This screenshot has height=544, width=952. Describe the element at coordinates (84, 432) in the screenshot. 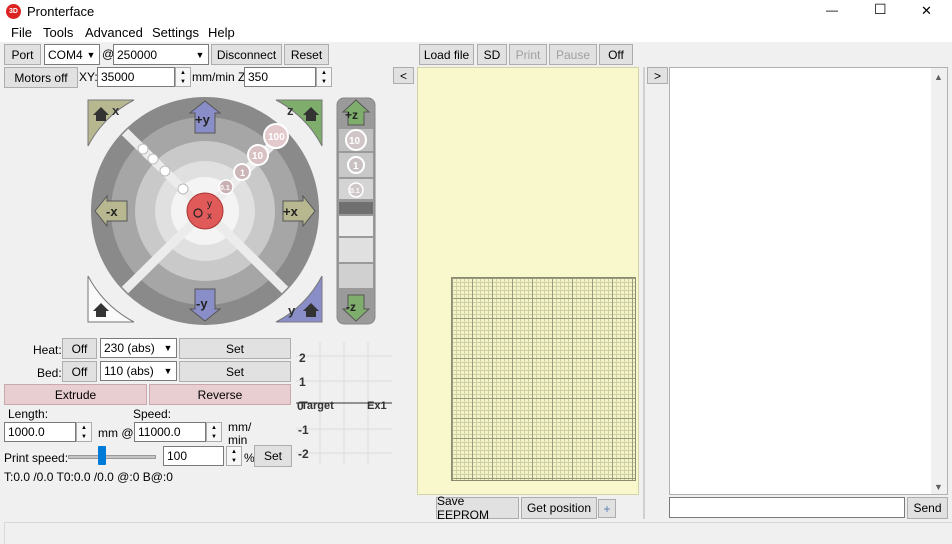

I see `length-spinner: ▲ ▼` at that location.